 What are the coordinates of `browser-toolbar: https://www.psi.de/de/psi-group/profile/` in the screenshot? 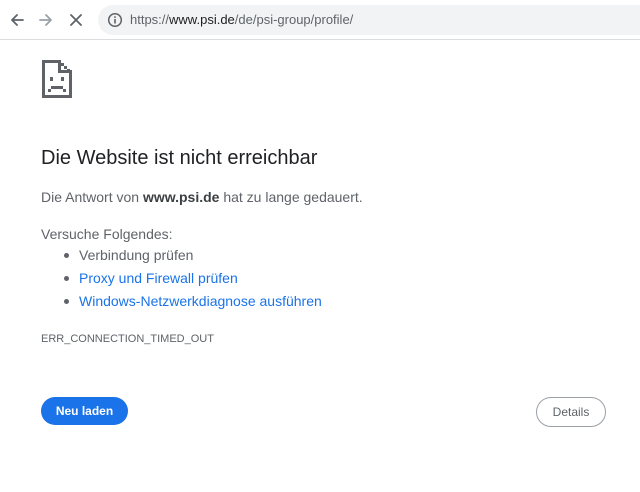 It's located at (320, 20).